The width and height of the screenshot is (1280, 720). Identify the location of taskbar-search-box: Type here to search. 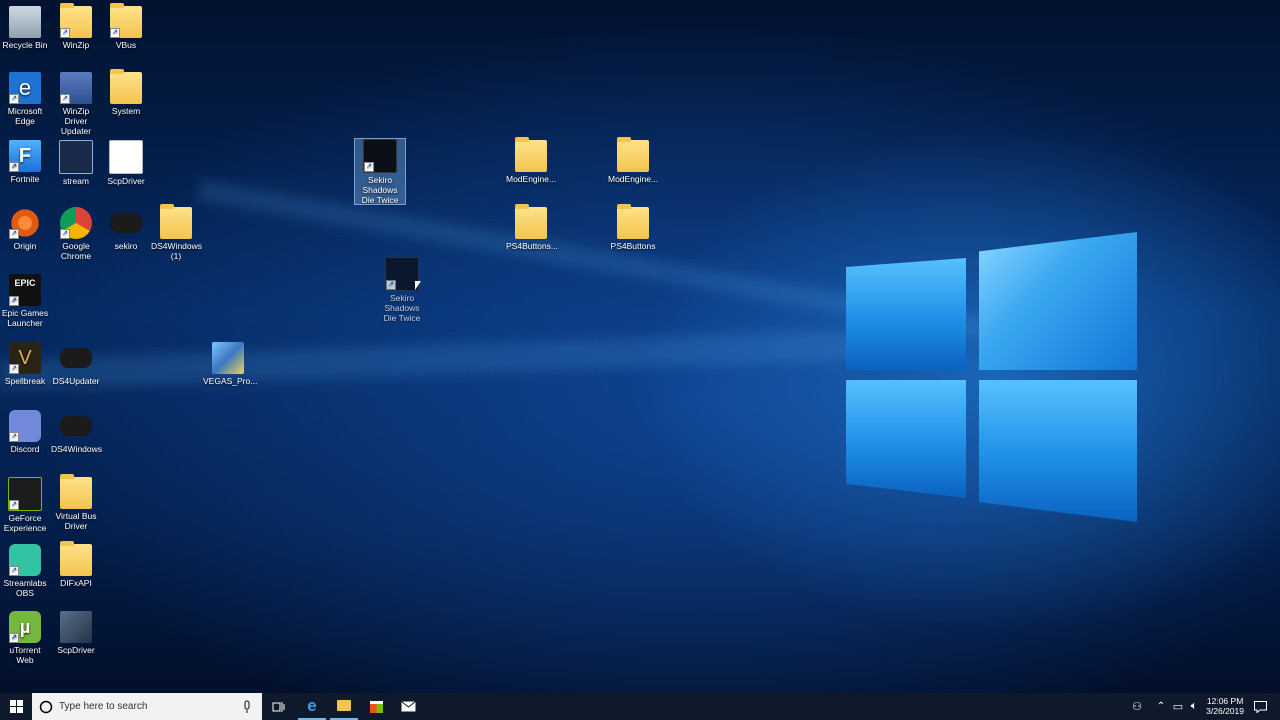
(147, 706).